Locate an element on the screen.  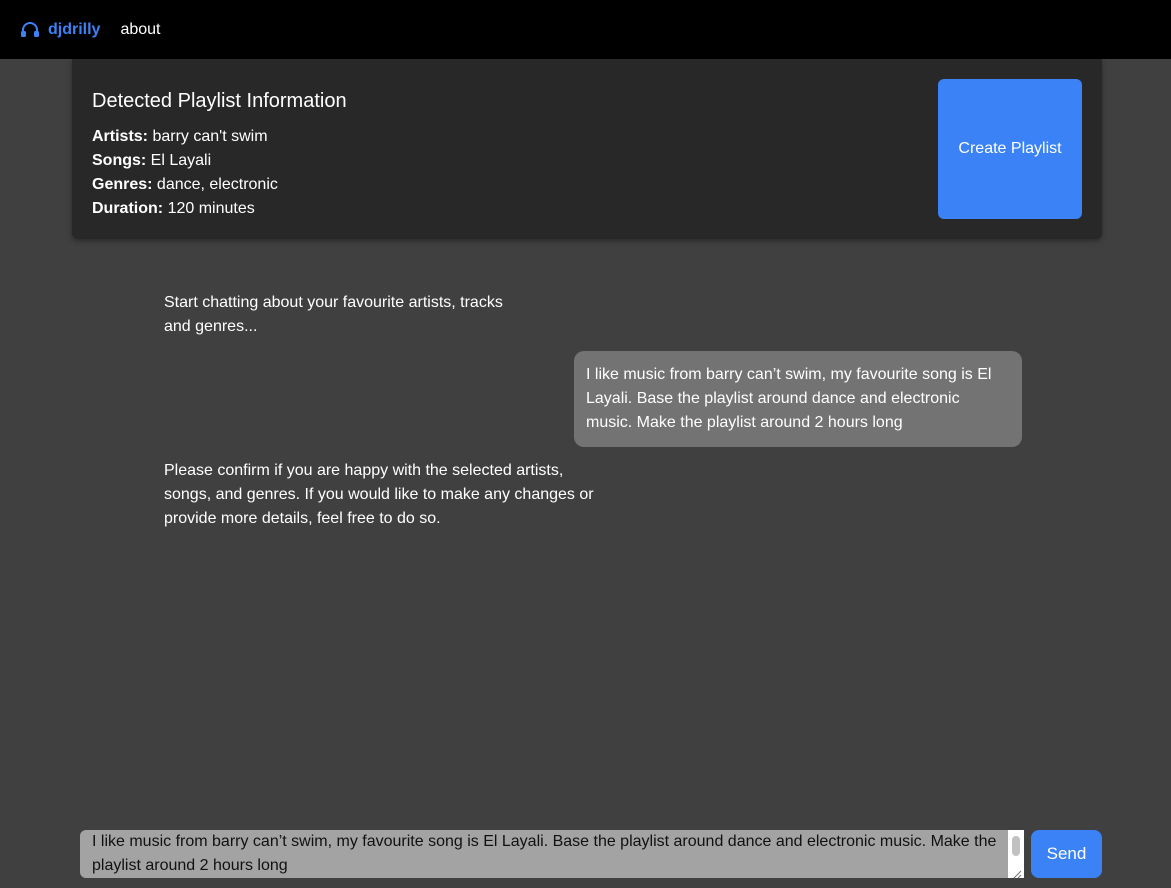
send-button: Send is located at coordinates (1066, 854).